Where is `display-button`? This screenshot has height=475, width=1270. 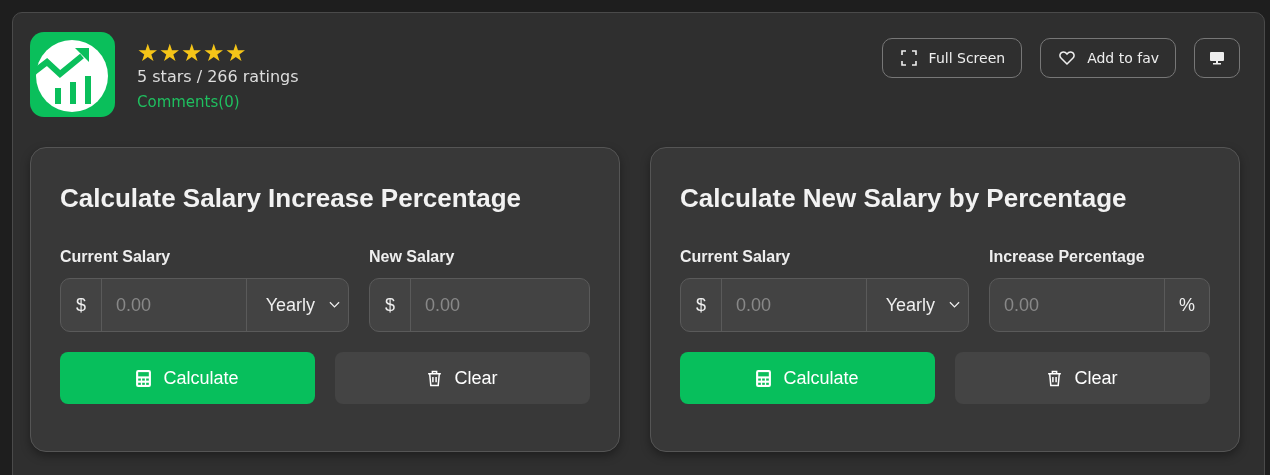 display-button is located at coordinates (1217, 58).